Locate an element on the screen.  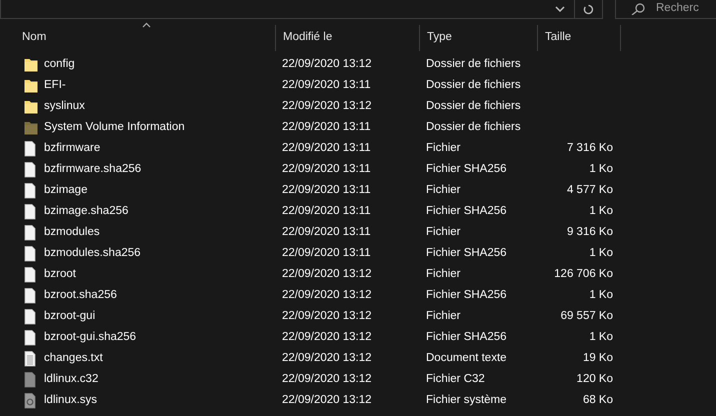
file-type: Document texte is located at coordinates (466, 358).